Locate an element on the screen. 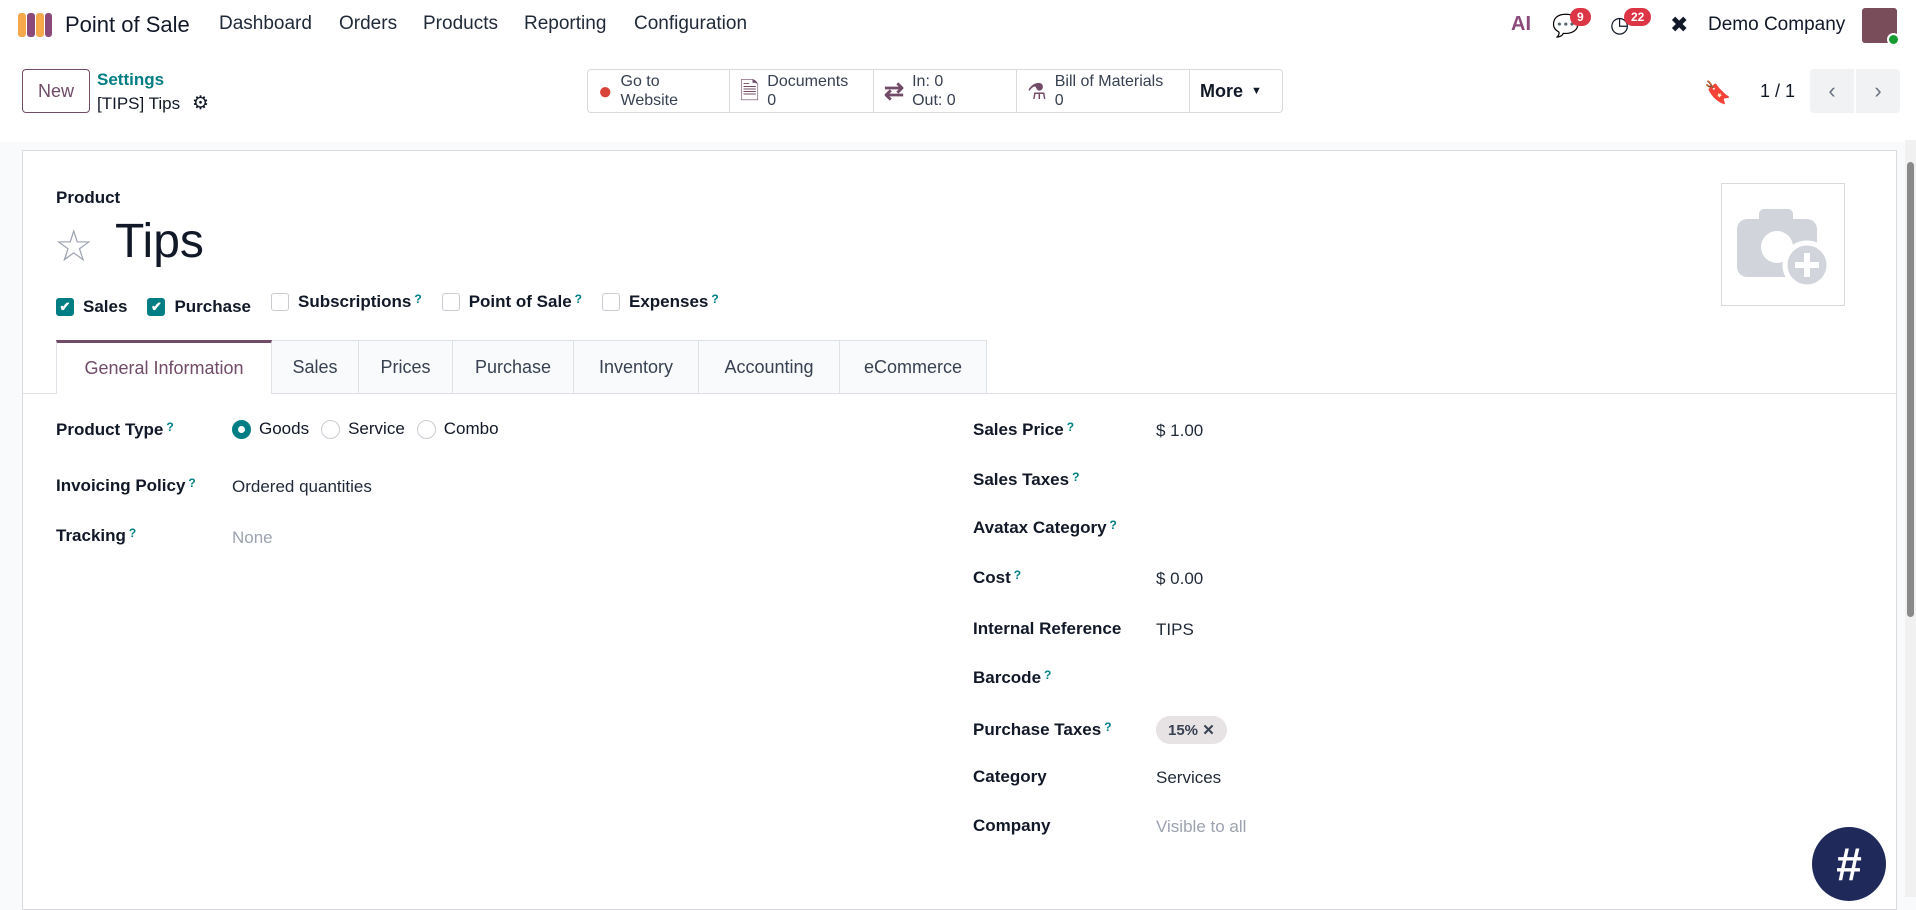  pos-app-logo-icon is located at coordinates (35, 26).